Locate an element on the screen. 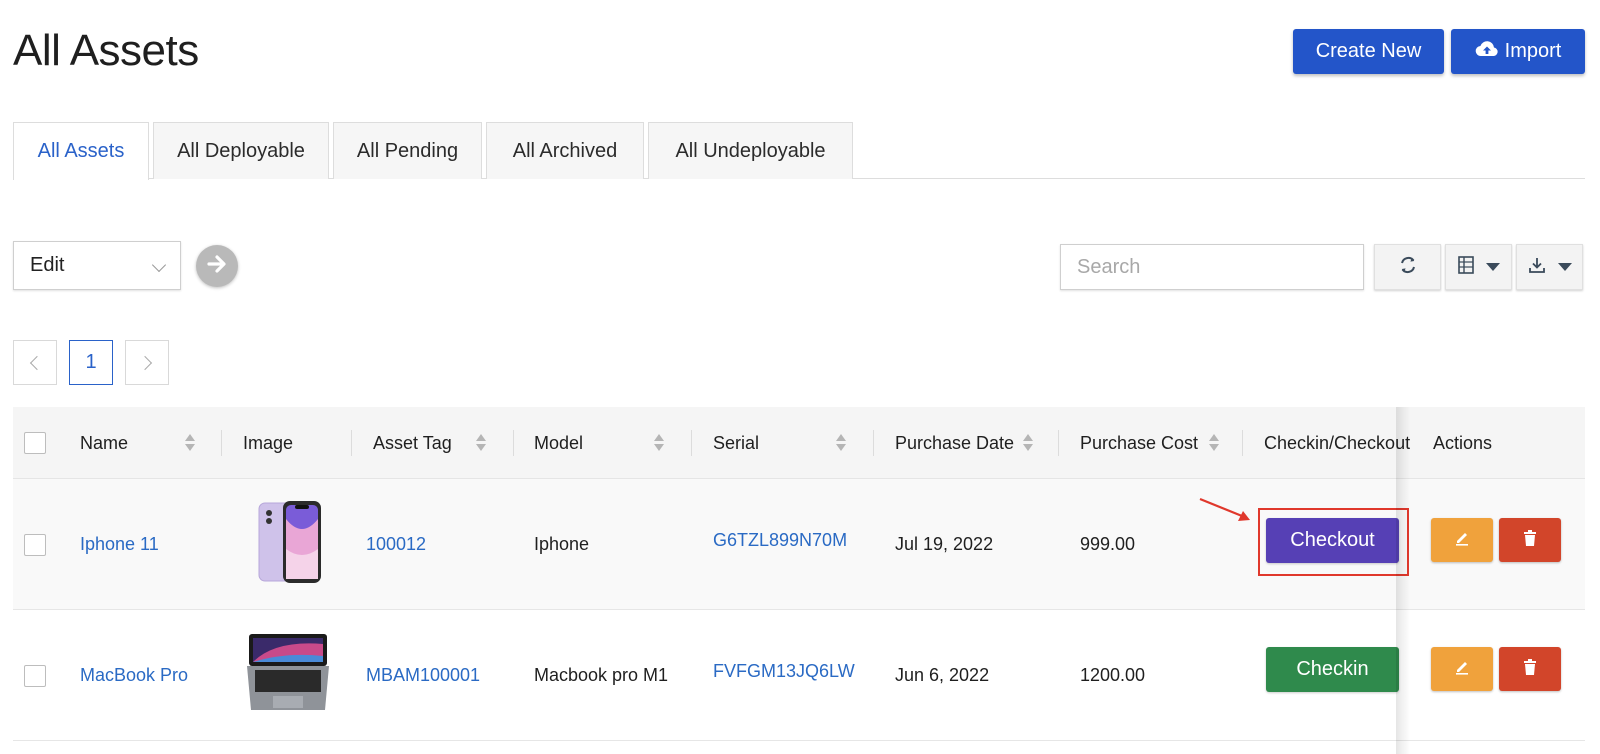 This screenshot has height=754, width=1600. asset-name-link: Iphone 11 is located at coordinates (119, 544).